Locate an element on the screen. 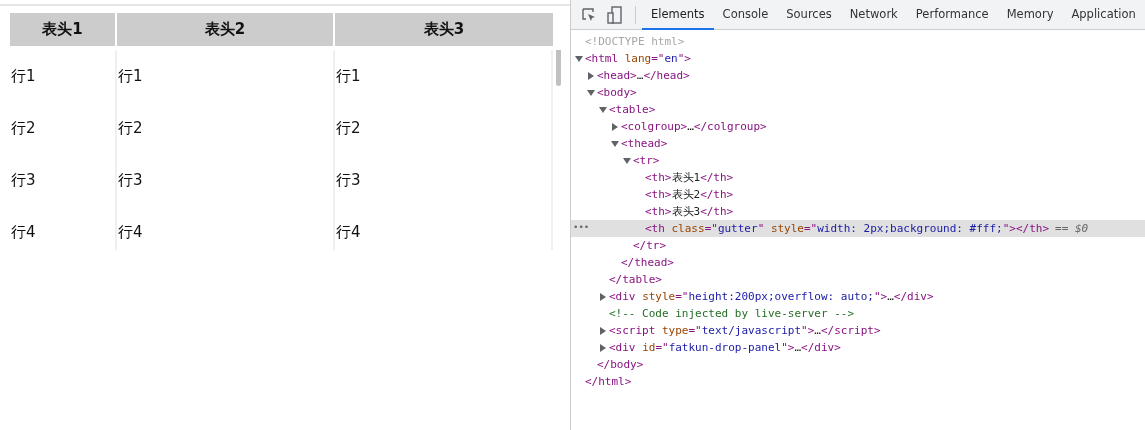  dom-node-line: </tr> is located at coordinates (650, 245).